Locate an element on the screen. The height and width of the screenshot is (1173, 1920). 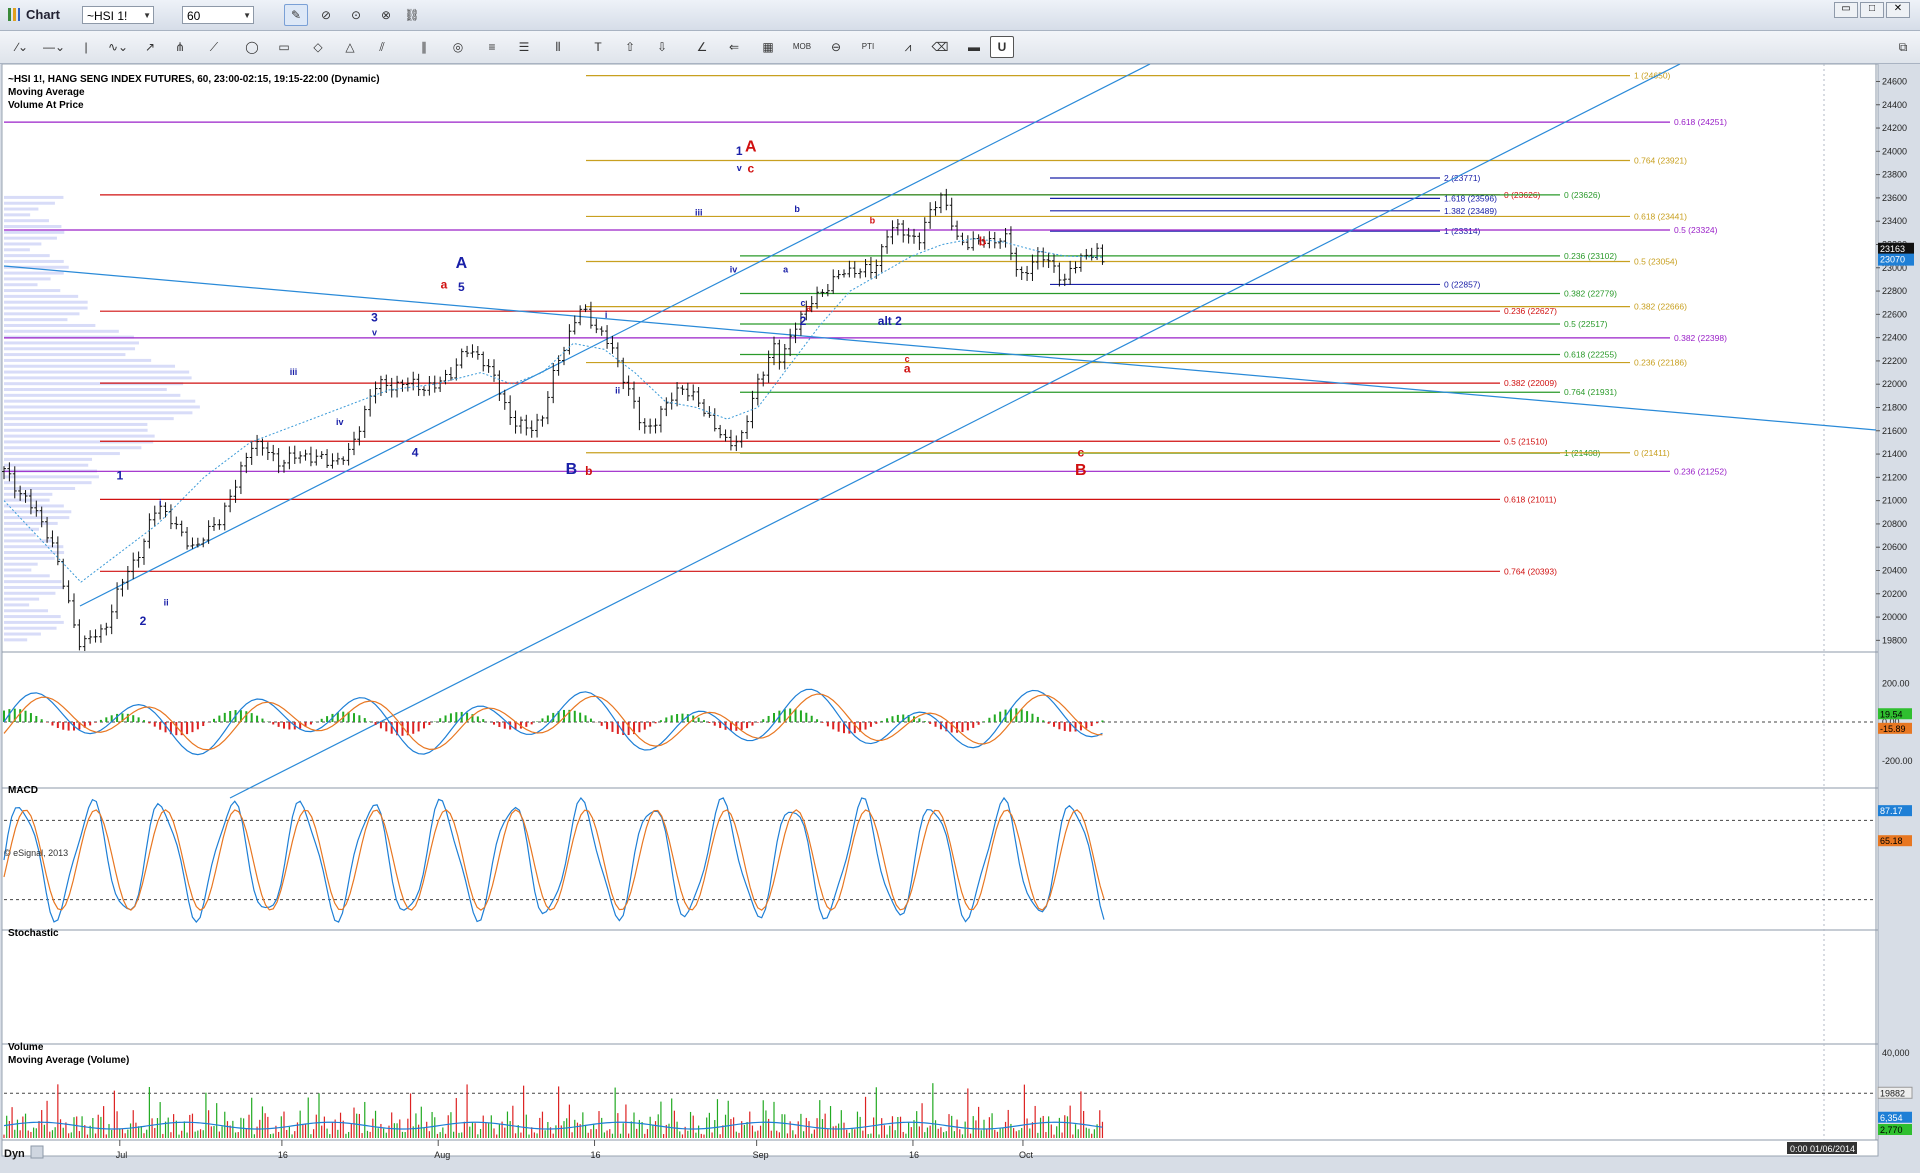
detach-icon: ⧉ is located at coordinates (1903, 47).